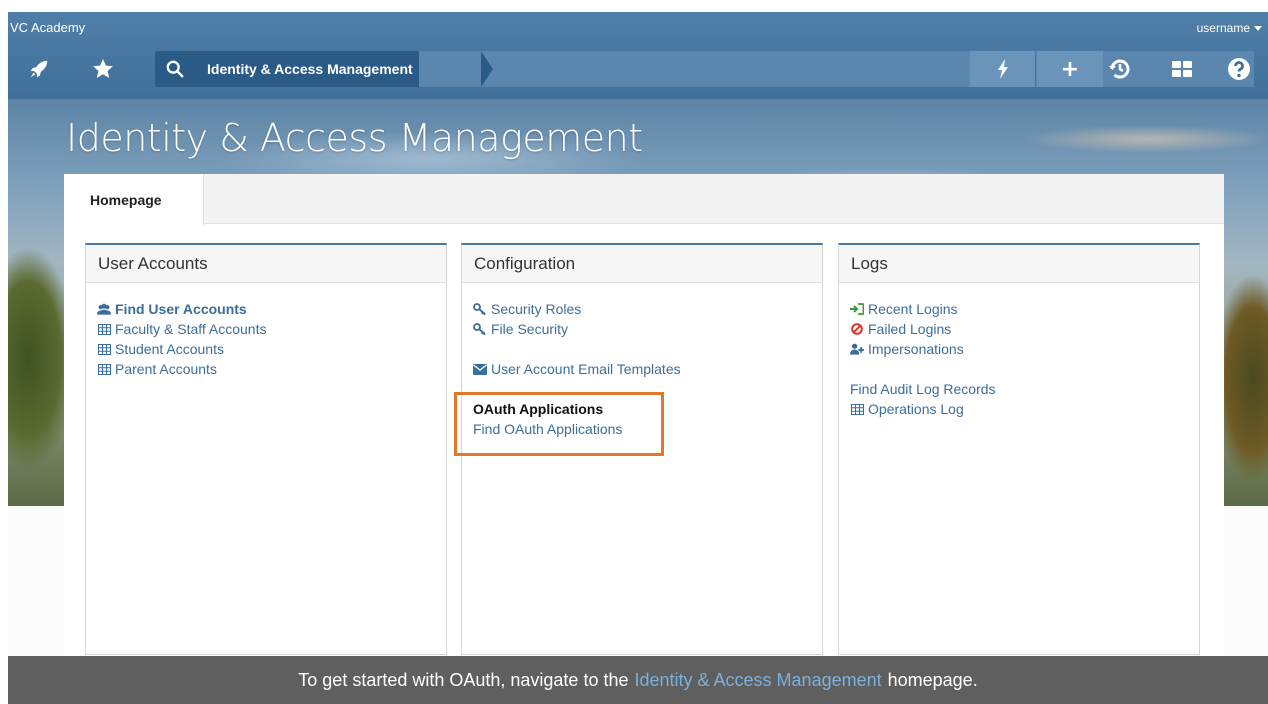  Describe the element at coordinates (1258, 28) in the screenshot. I see `caret-down-icon` at that location.